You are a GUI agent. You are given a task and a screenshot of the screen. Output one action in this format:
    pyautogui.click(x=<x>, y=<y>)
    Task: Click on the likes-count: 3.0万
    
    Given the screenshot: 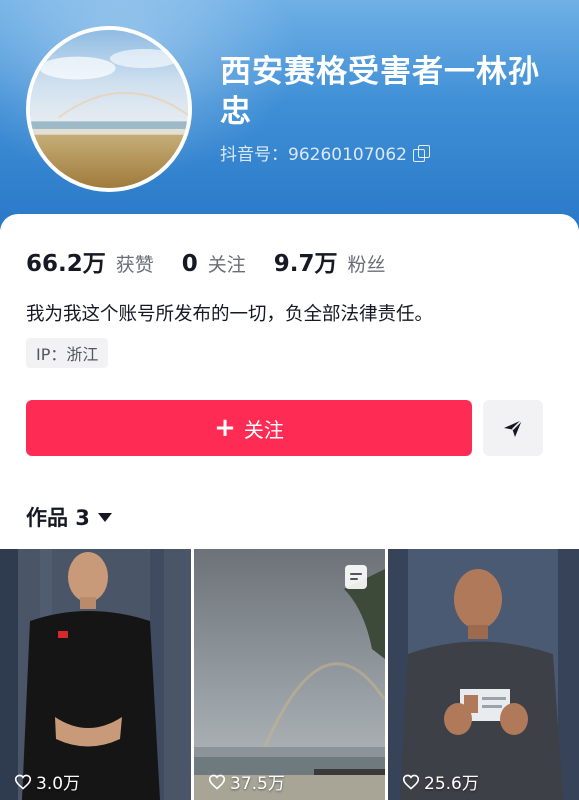 What is the action you would take?
    pyautogui.click(x=47, y=781)
    